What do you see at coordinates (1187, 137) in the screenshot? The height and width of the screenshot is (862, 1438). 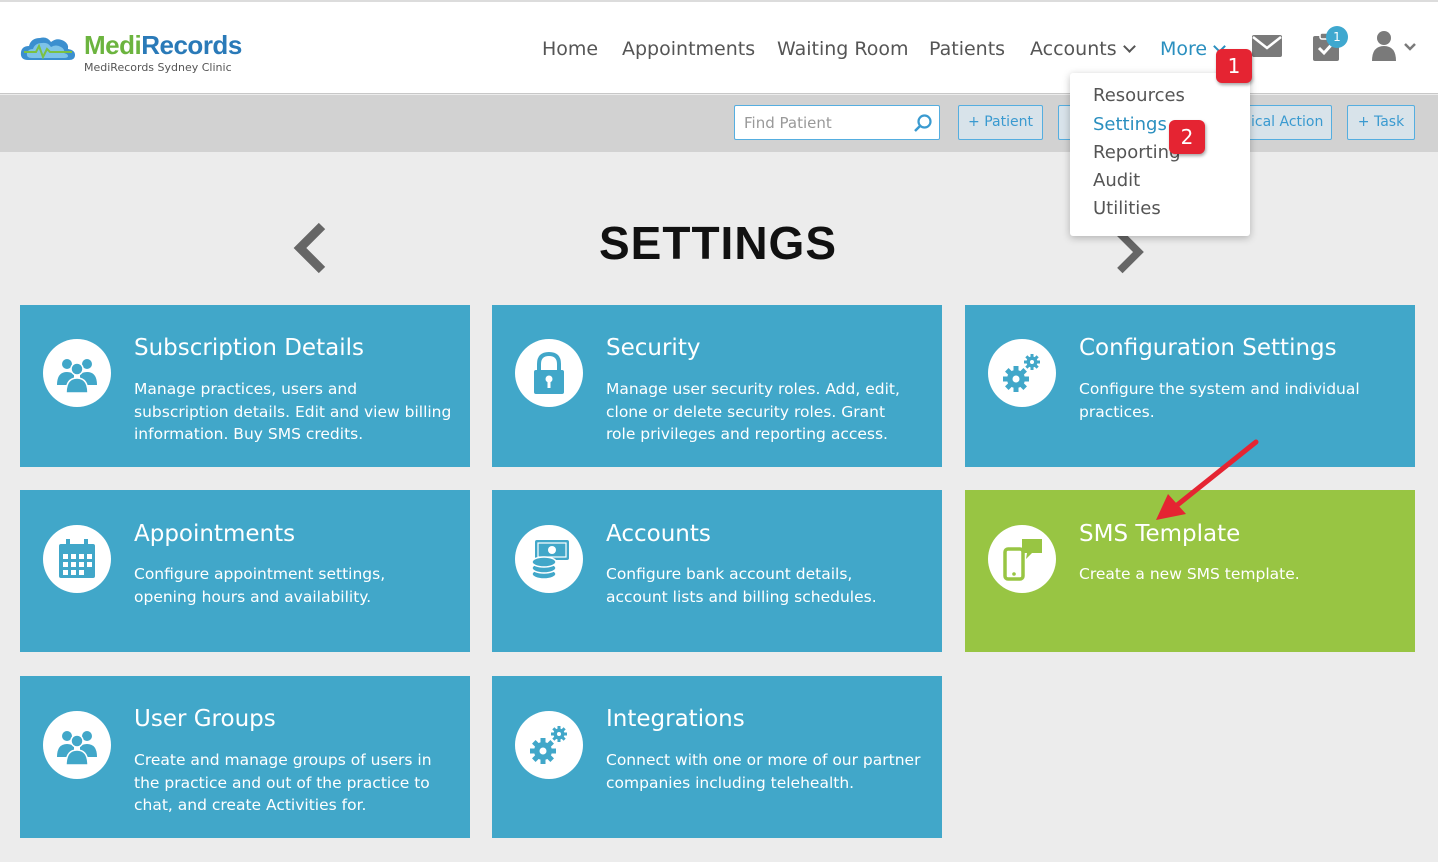 I see `step-callout-2: 2` at bounding box center [1187, 137].